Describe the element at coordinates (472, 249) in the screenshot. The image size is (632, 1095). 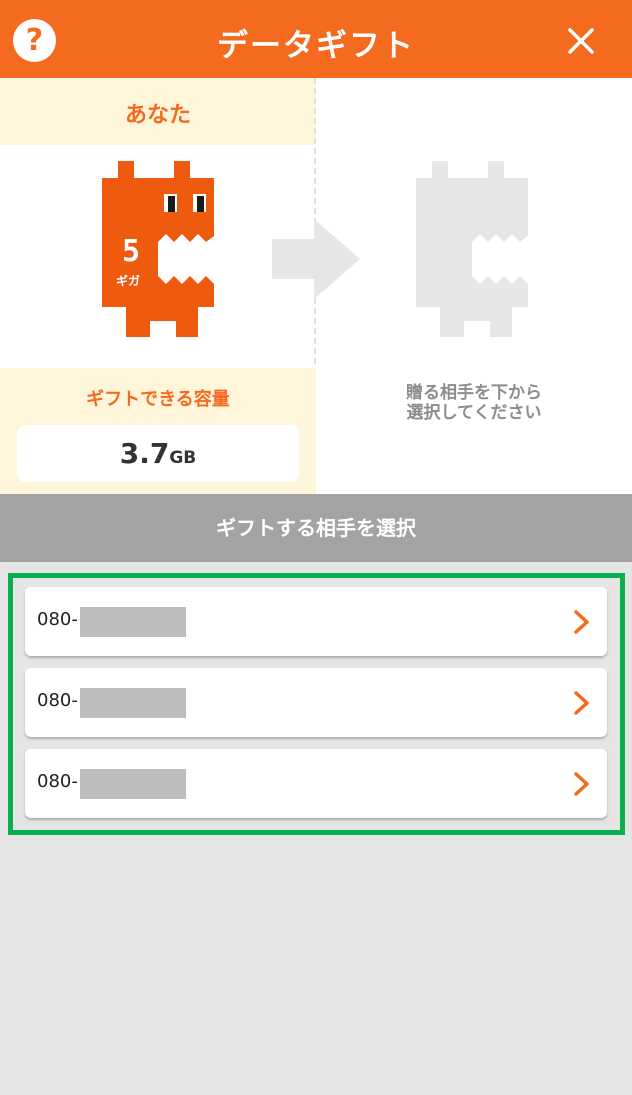
I see `recipient-placeholder-icon` at that location.